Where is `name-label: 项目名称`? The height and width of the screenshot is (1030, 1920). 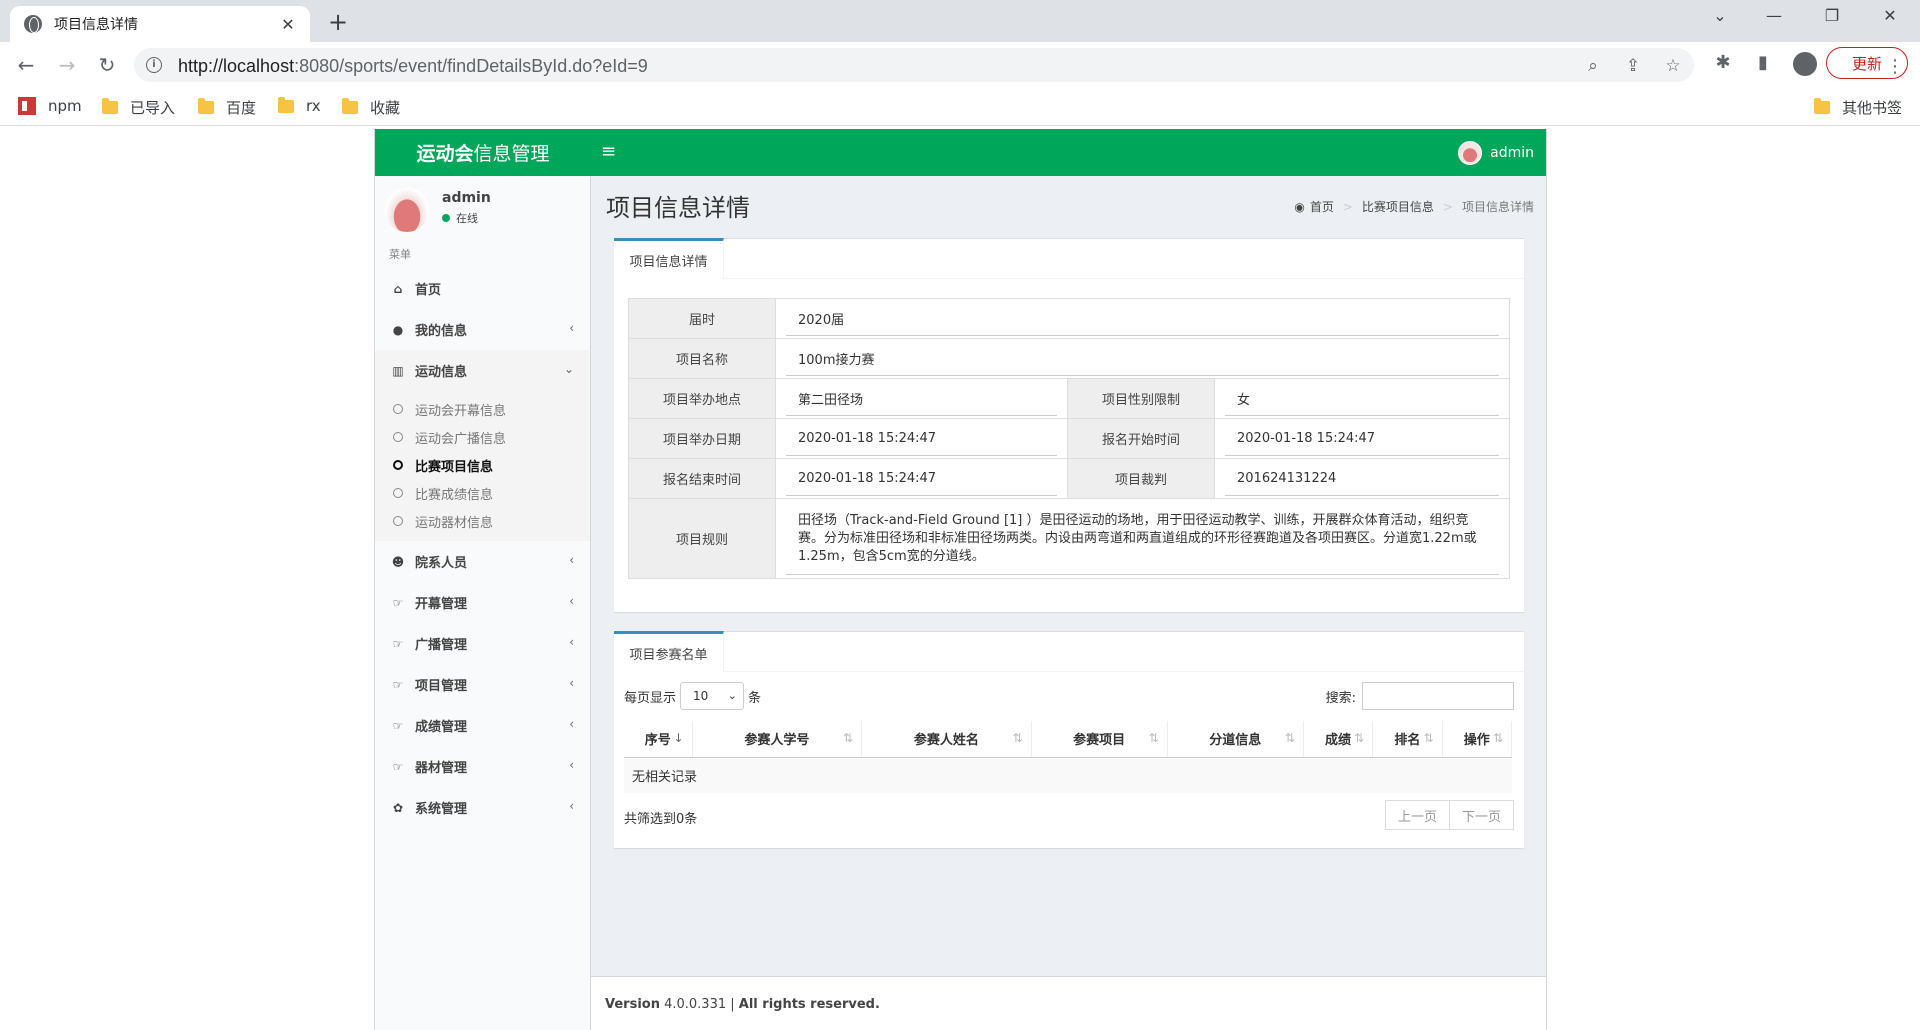 name-label: 项目名称 is located at coordinates (702, 358).